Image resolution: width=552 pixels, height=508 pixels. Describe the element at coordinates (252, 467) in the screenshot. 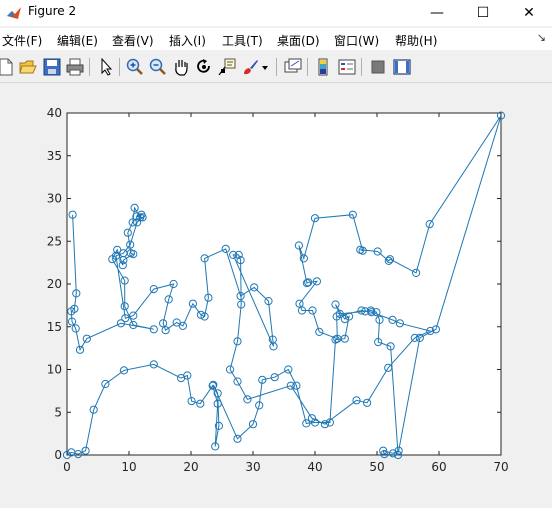

I see `x-tick-label: 30` at that location.